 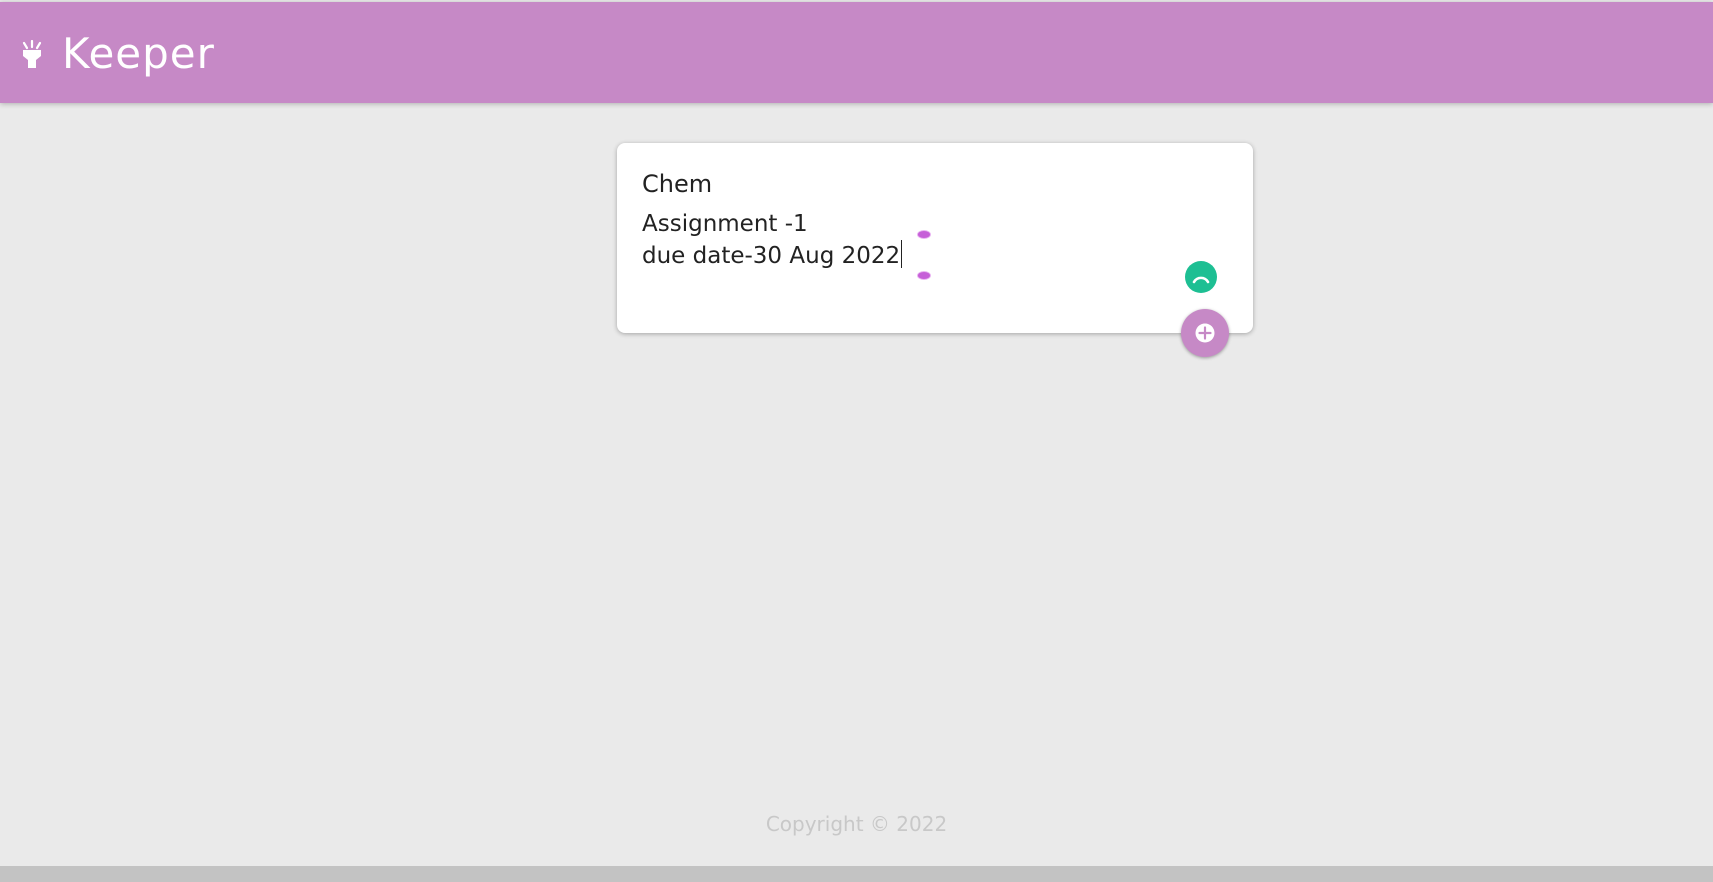 I want to click on copyright-text: Copyright © 2022, so click(x=856, y=824).